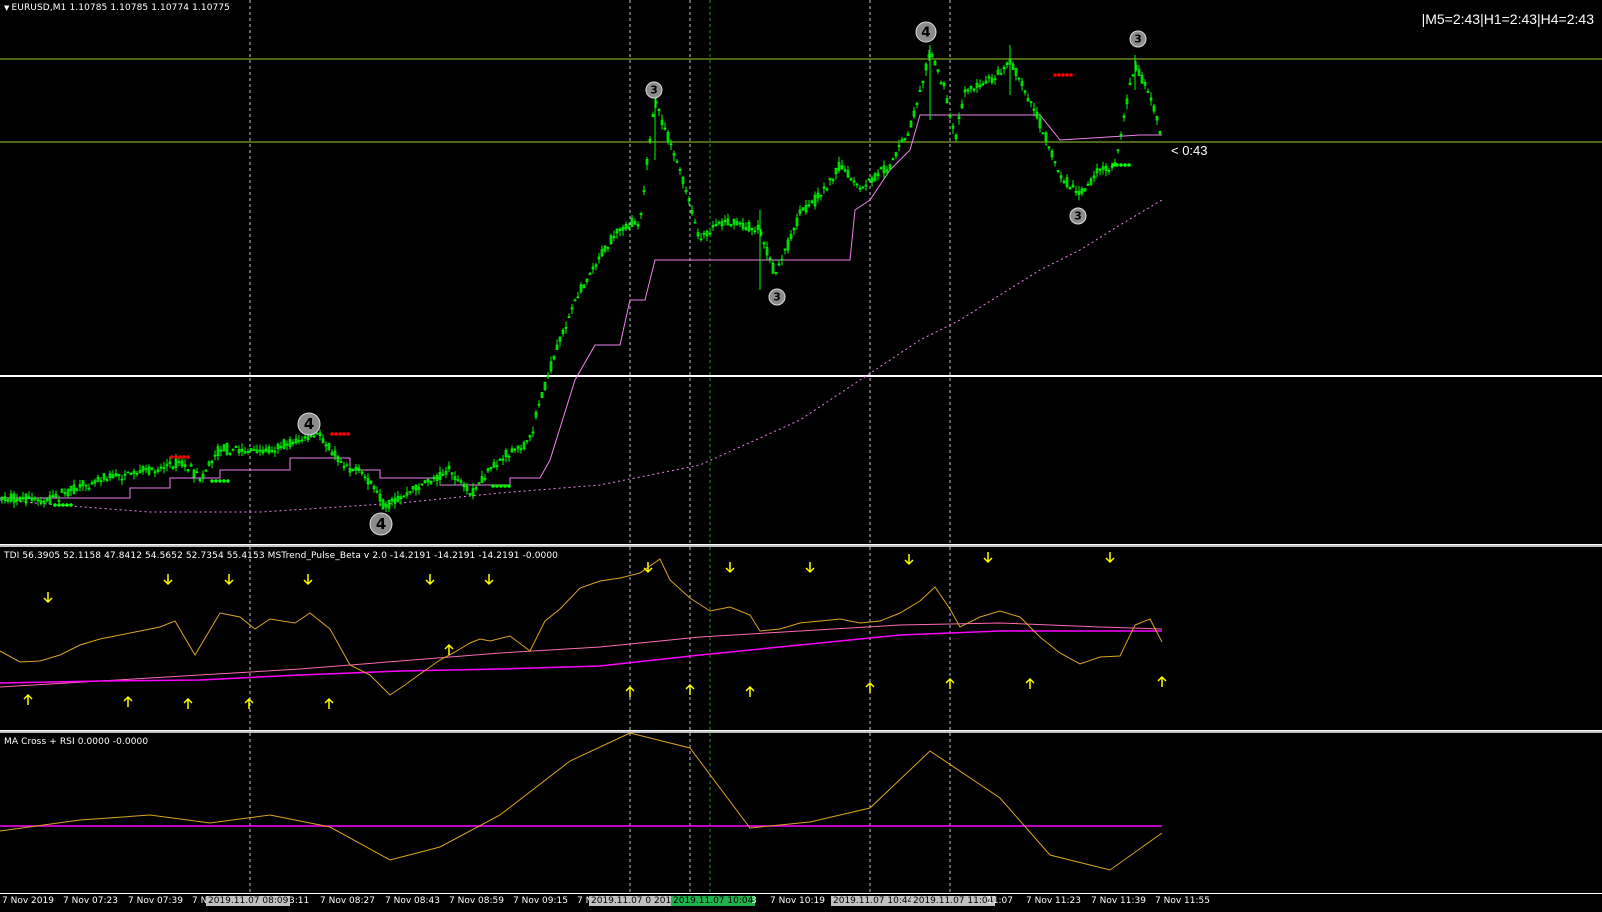 This screenshot has width=1602, height=912. Describe the element at coordinates (1118, 901) in the screenshot. I see `time-label: 7 Nov 11:39` at that location.